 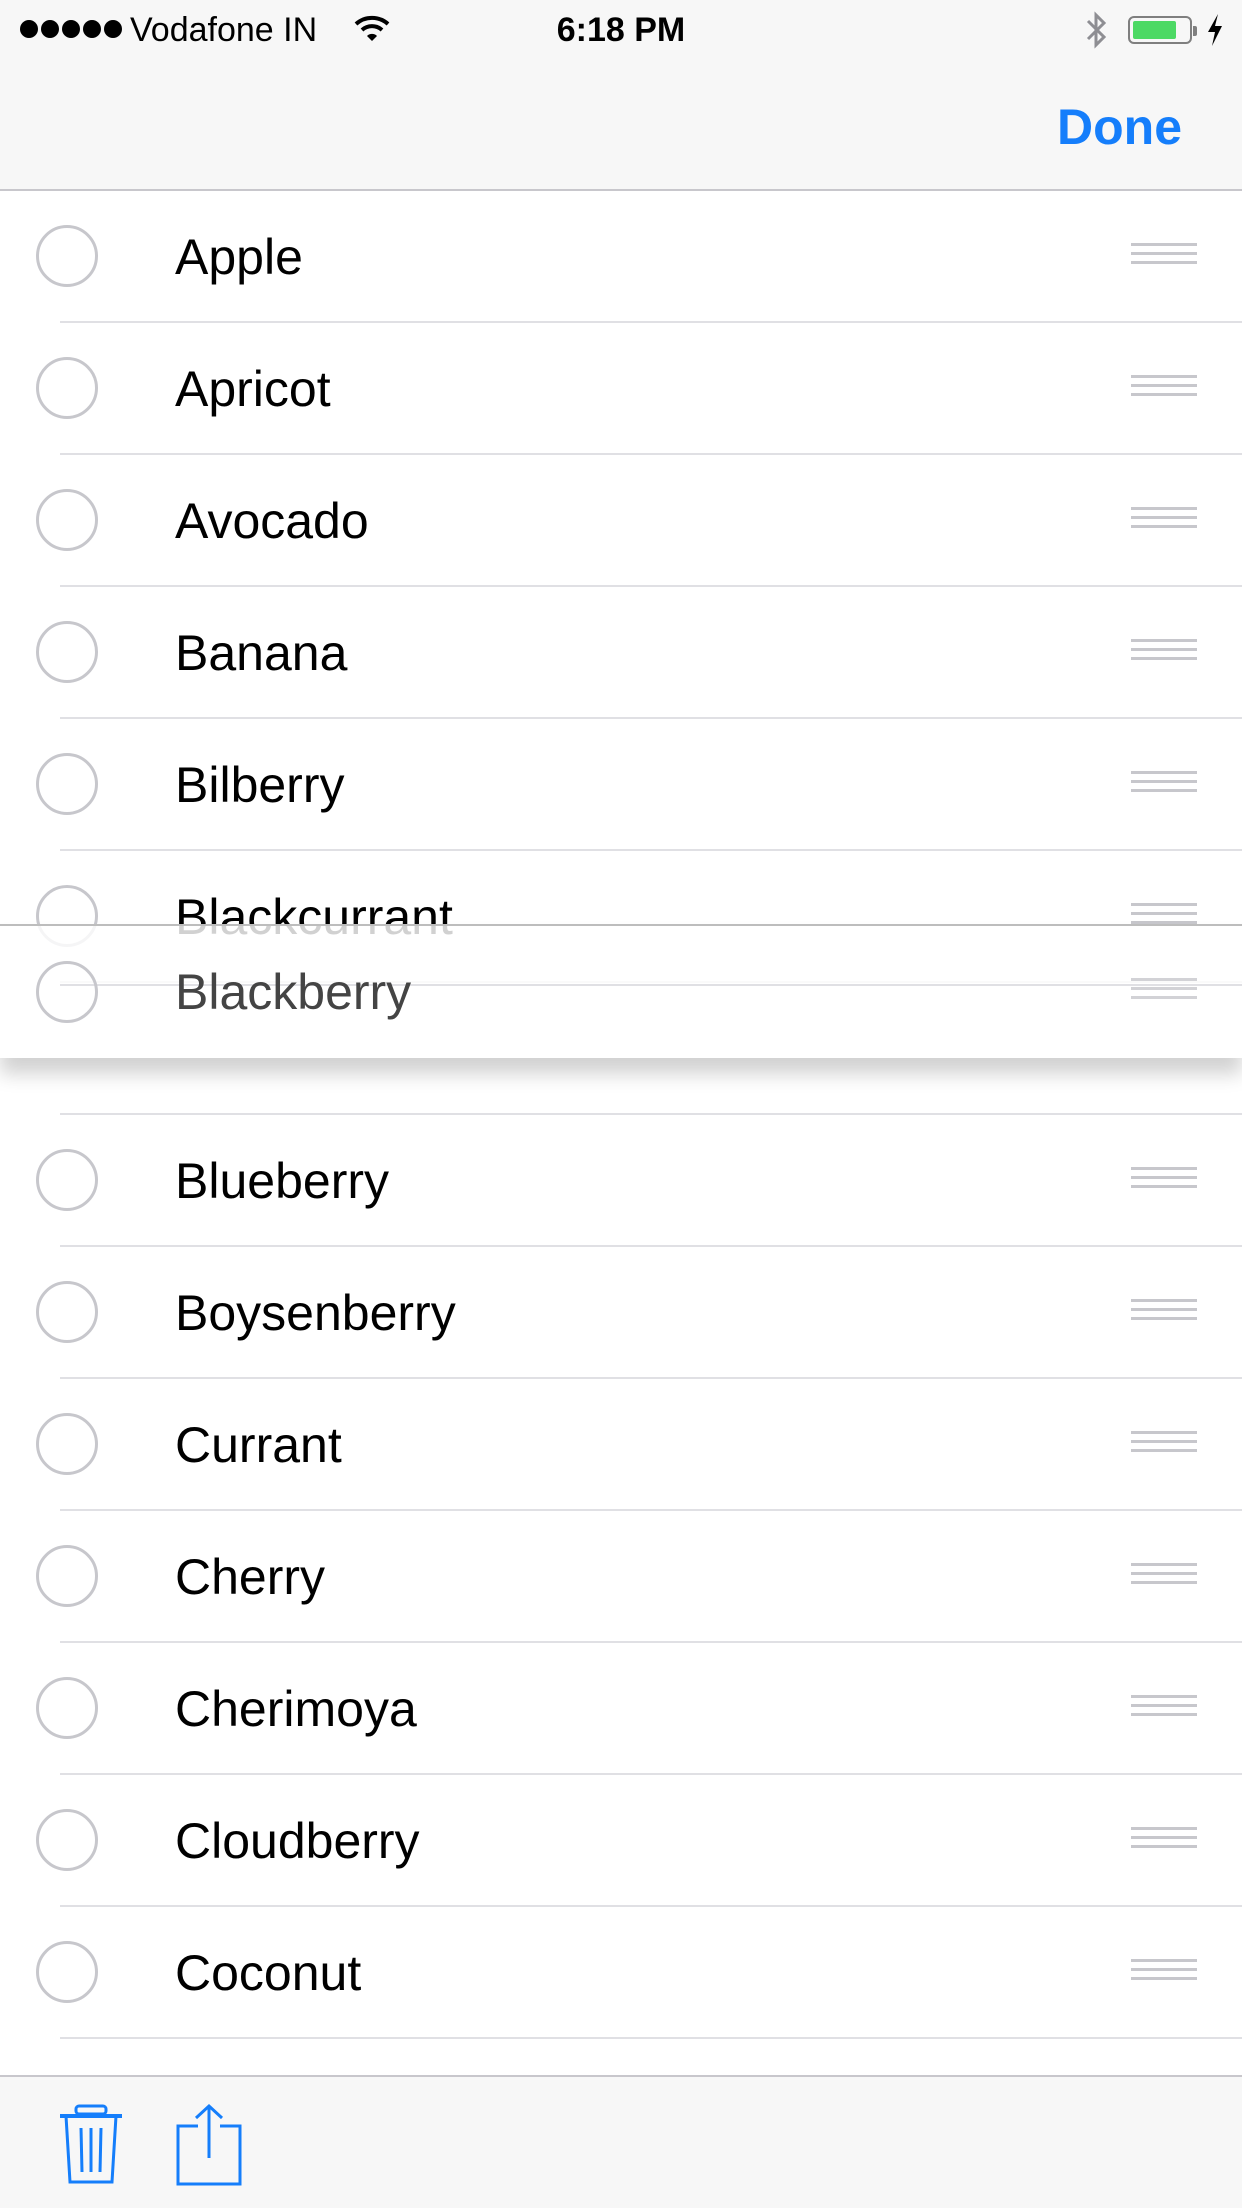 I want to click on list-item: Apple, so click(x=621, y=257).